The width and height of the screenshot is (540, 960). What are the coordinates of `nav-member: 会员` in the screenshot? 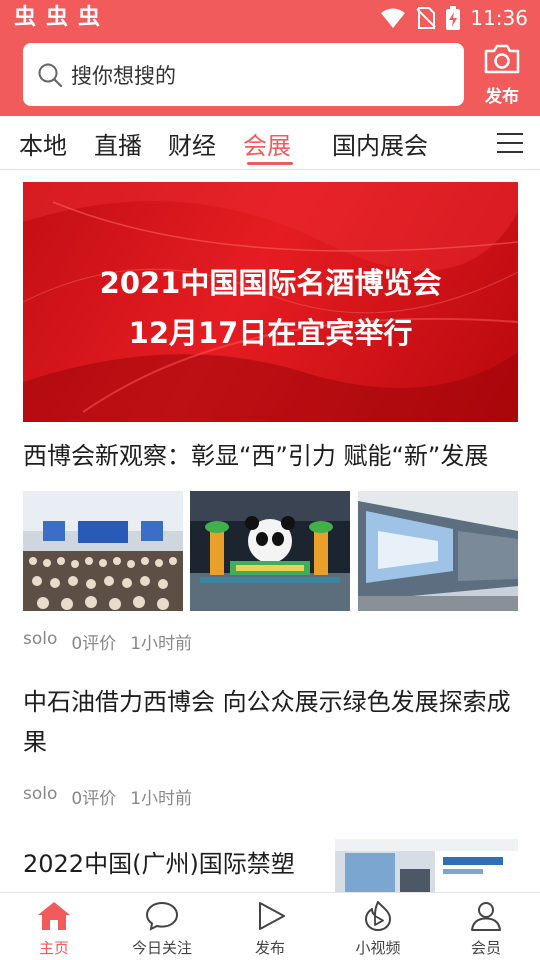 It's located at (486, 929).